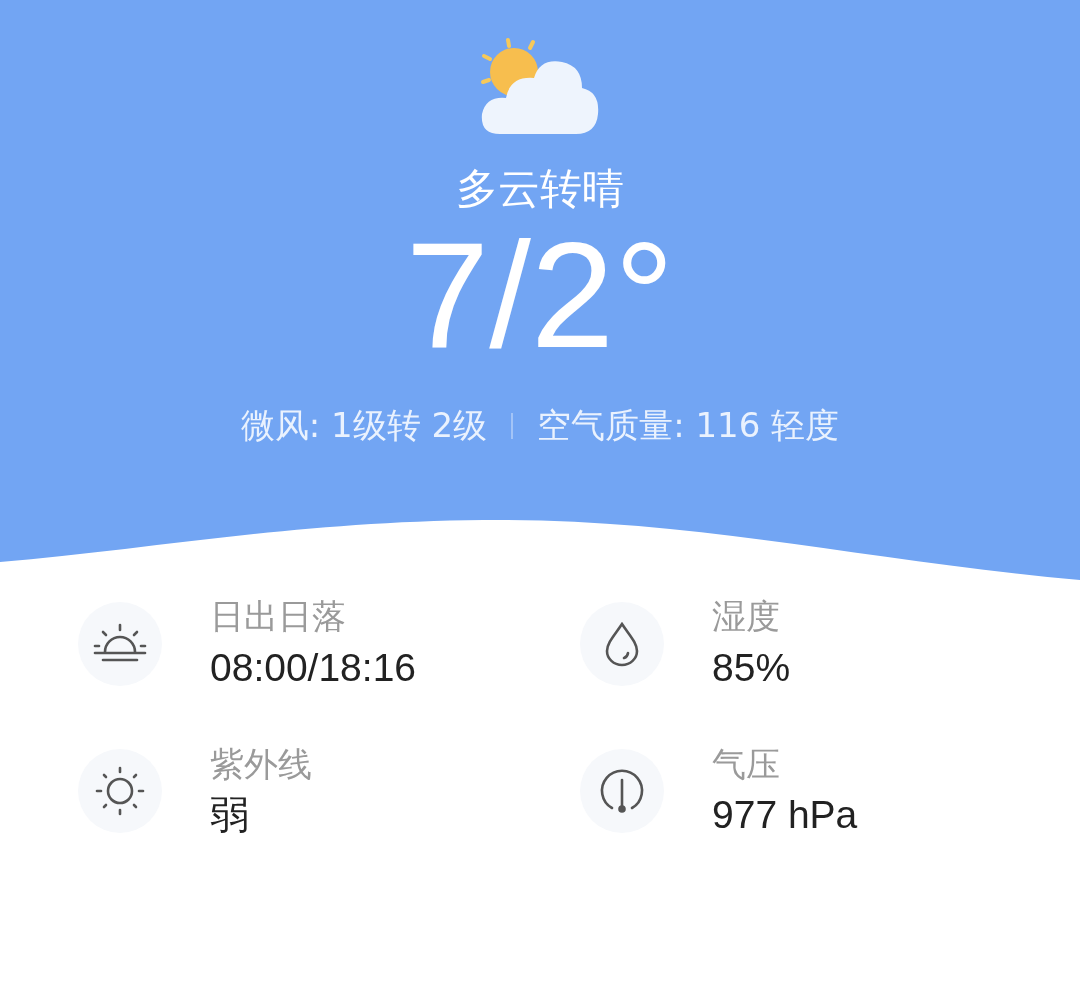  Describe the element at coordinates (261, 764) in the screenshot. I see `detail-label: 紫外线` at that location.